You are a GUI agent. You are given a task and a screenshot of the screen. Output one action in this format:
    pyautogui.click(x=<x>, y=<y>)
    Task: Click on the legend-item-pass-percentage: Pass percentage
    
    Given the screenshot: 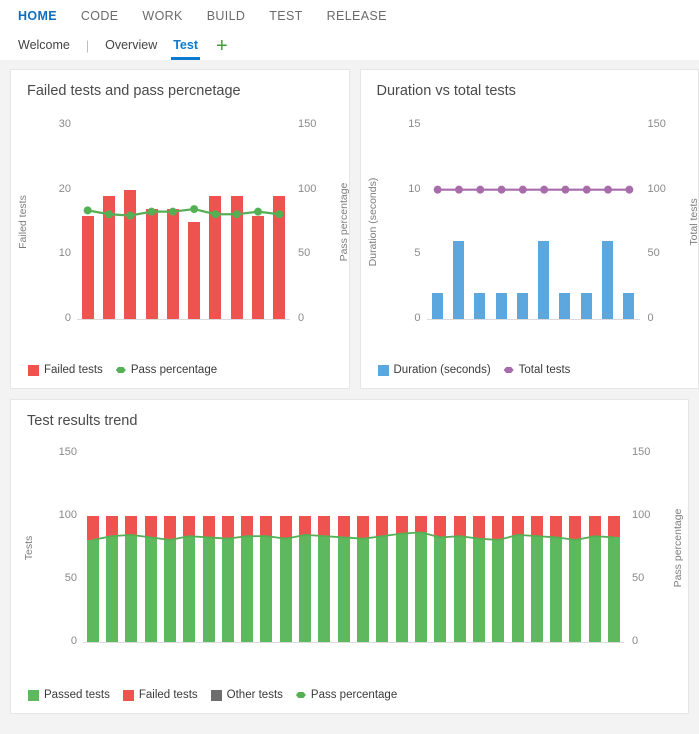 What is the action you would take?
    pyautogui.click(x=166, y=370)
    